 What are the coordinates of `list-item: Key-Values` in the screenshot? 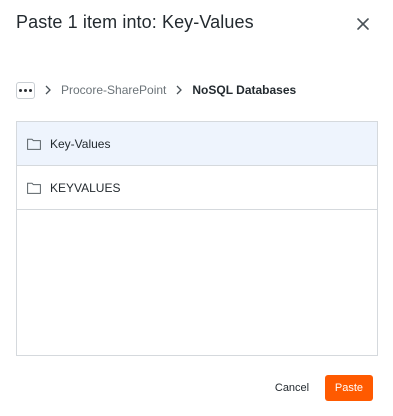 It's located at (197, 144).